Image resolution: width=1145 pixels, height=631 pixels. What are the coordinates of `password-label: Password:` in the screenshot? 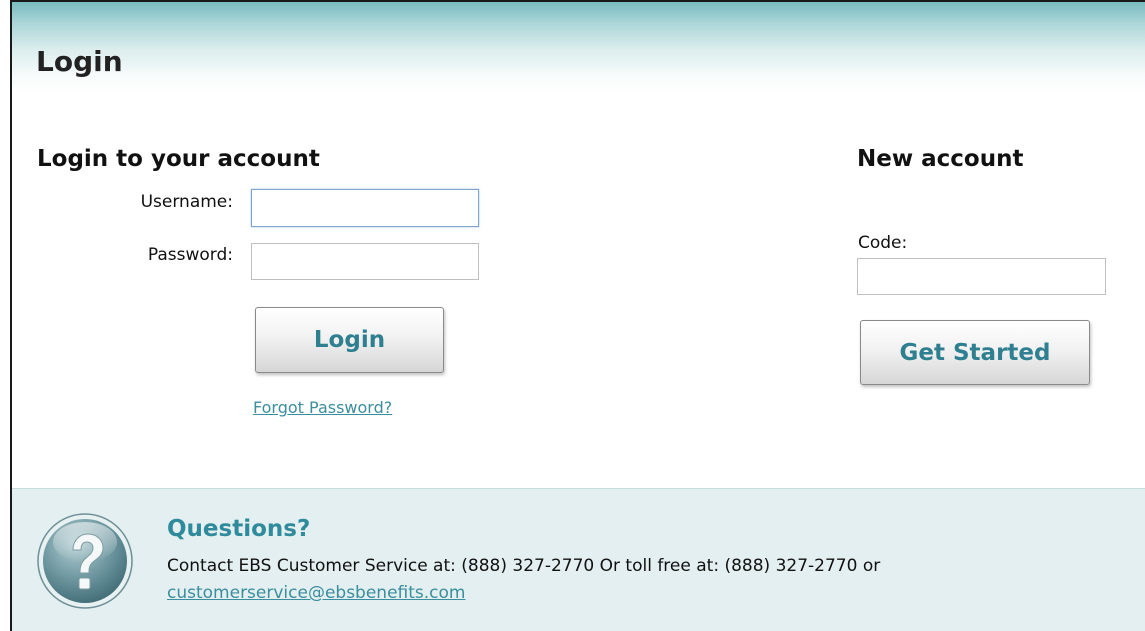 It's located at (190, 255).